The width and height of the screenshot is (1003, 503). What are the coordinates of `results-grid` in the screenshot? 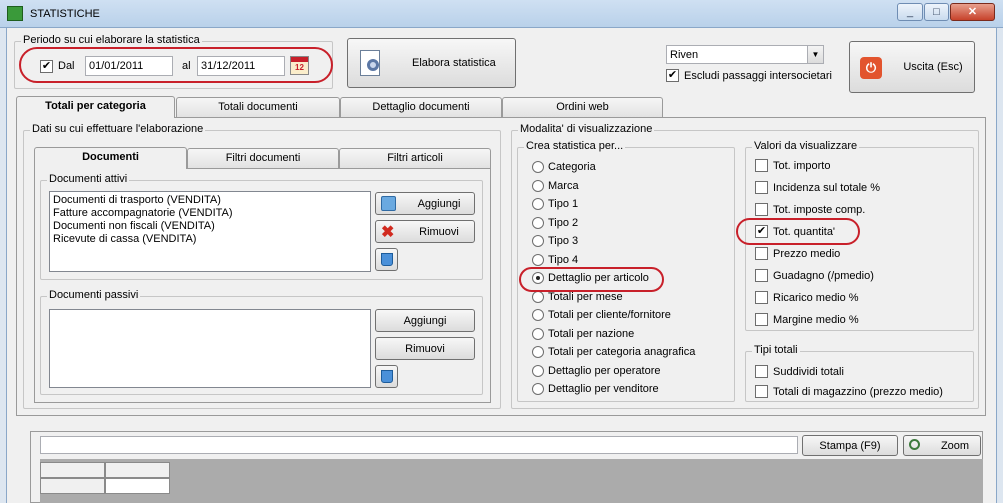 It's located at (511, 481).